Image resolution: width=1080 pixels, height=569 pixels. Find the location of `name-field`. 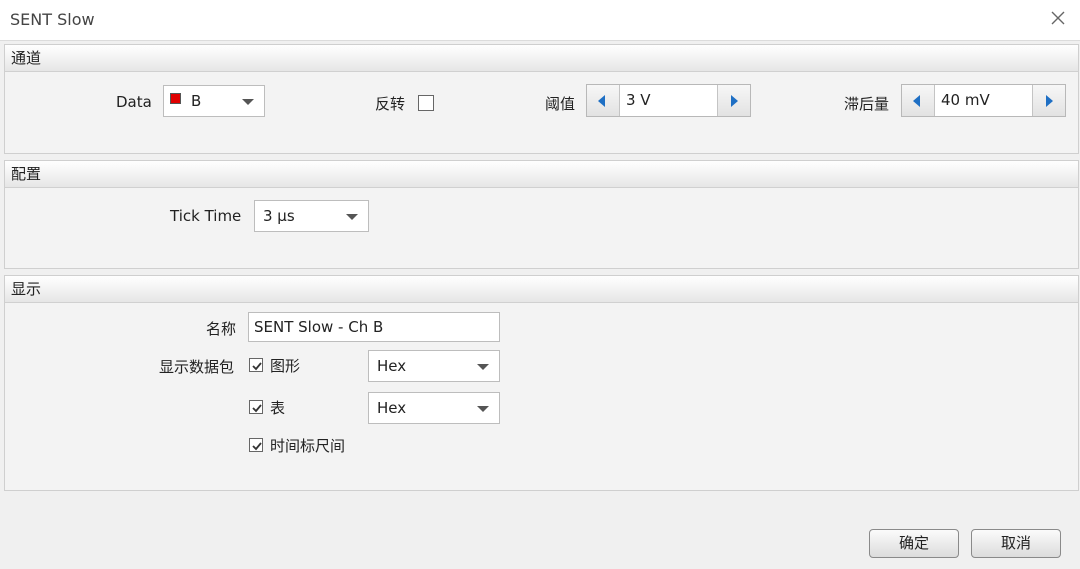

name-field is located at coordinates (374, 327).